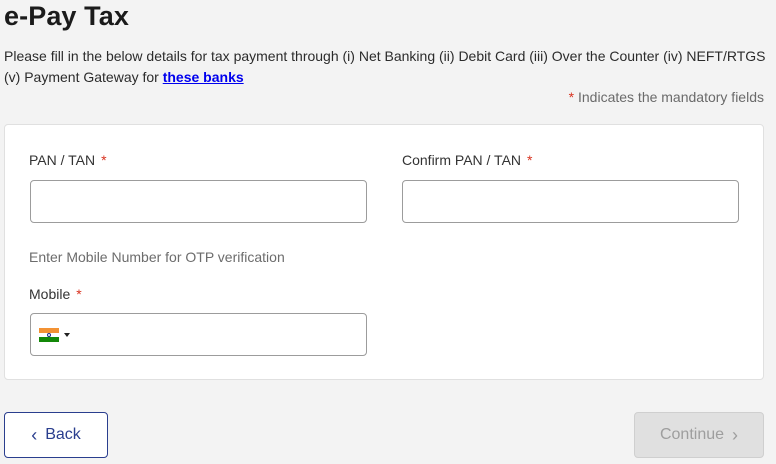 Image resolution: width=776 pixels, height=464 pixels. Describe the element at coordinates (198, 201) in the screenshot. I see `pan-tan-input` at that location.